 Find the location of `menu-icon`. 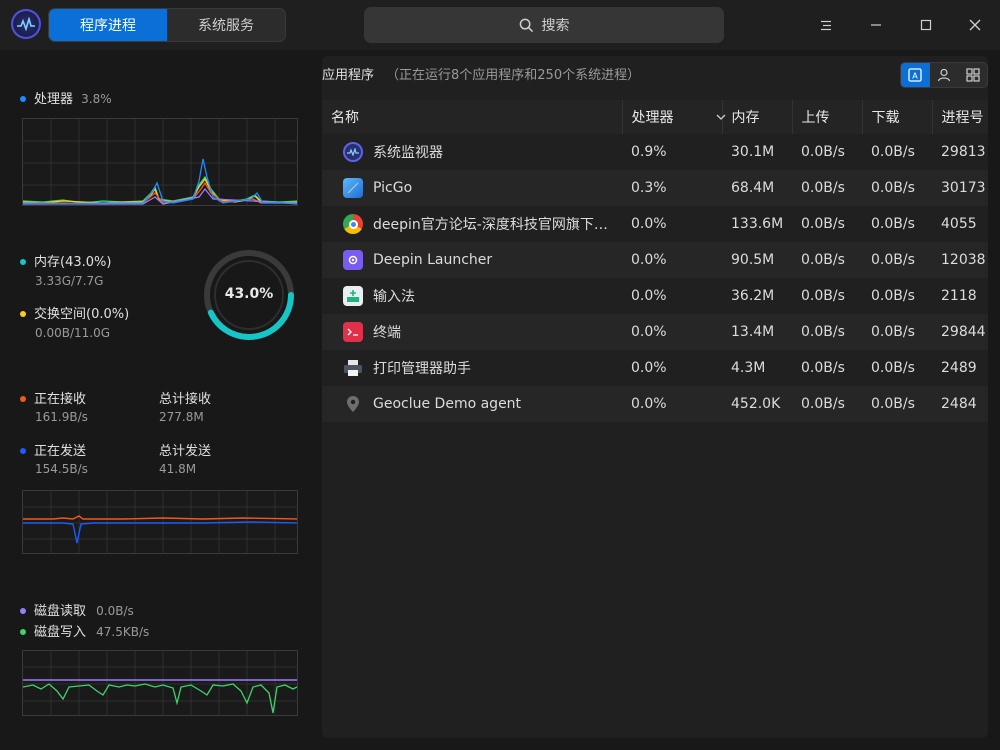

menu-icon is located at coordinates (826, 25).